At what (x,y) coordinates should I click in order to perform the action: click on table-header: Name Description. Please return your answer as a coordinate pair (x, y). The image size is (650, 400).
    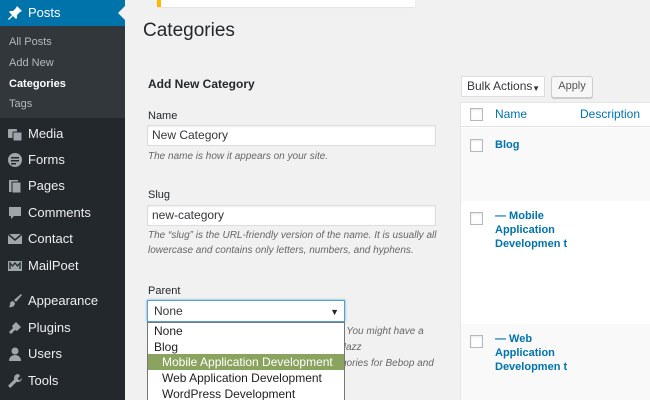
    Looking at the image, I should click on (555, 115).